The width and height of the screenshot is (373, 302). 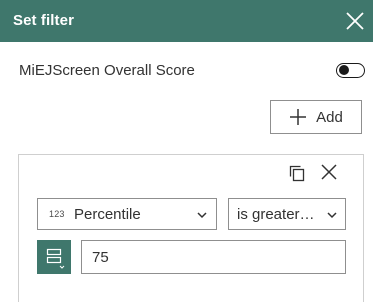 I want to click on panel-header: Set filter, so click(x=186, y=21).